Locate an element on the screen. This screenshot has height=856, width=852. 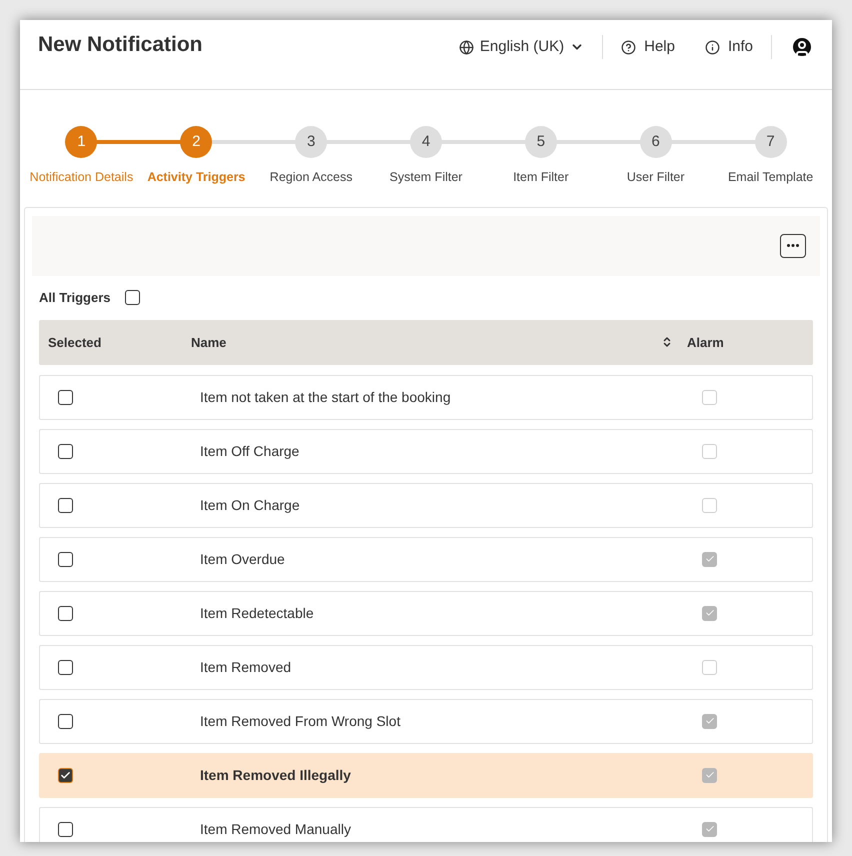
trigger-row: Item Off Charge is located at coordinates (426, 451).